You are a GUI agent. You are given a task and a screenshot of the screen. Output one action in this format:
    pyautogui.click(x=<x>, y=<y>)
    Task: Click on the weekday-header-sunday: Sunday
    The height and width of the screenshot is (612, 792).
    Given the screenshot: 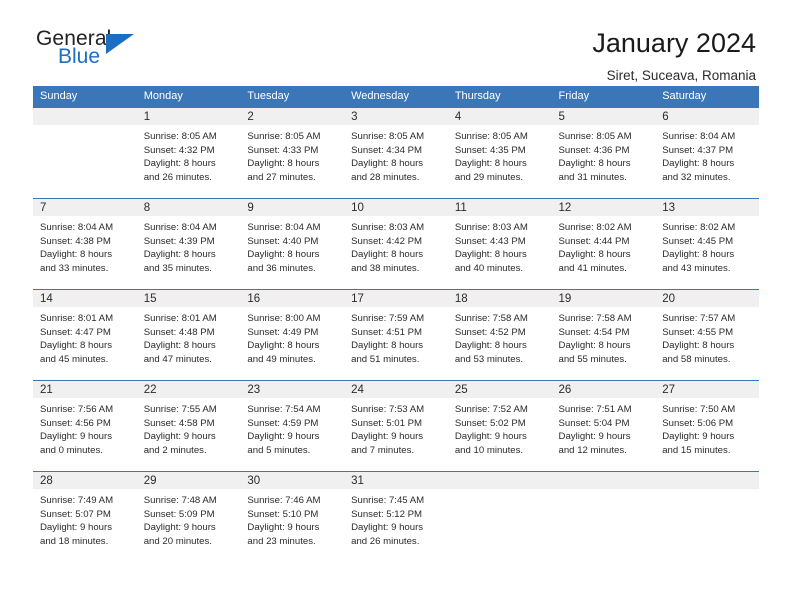 What is the action you would take?
    pyautogui.click(x=85, y=97)
    